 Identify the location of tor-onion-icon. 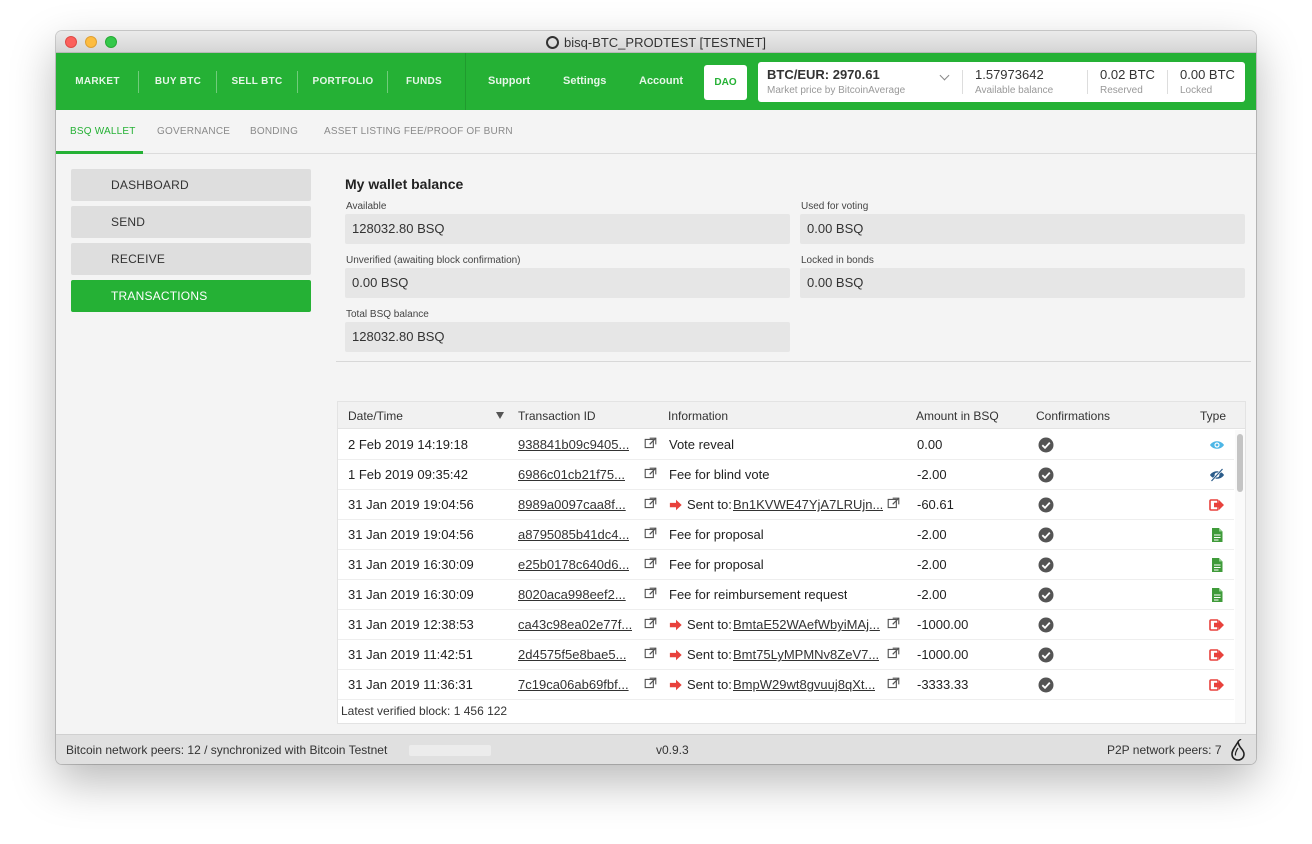
(1238, 750).